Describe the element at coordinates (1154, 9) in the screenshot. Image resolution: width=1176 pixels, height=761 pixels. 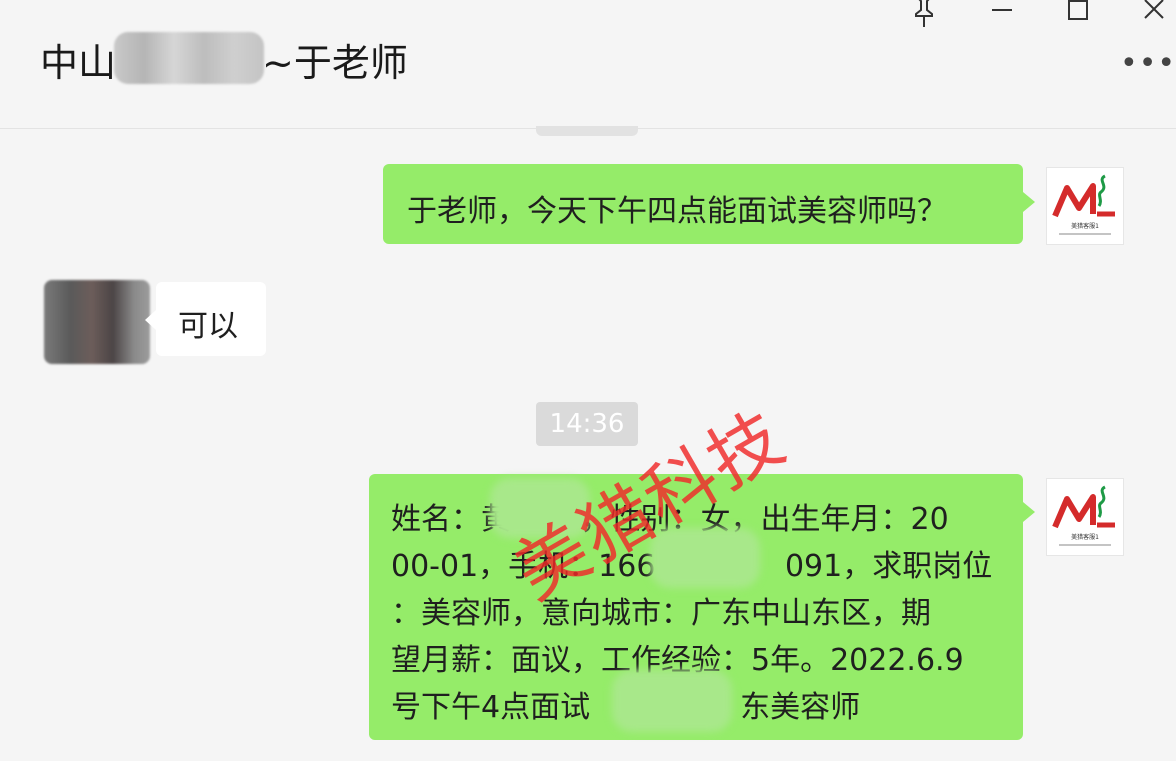
I see `close-icon` at that location.